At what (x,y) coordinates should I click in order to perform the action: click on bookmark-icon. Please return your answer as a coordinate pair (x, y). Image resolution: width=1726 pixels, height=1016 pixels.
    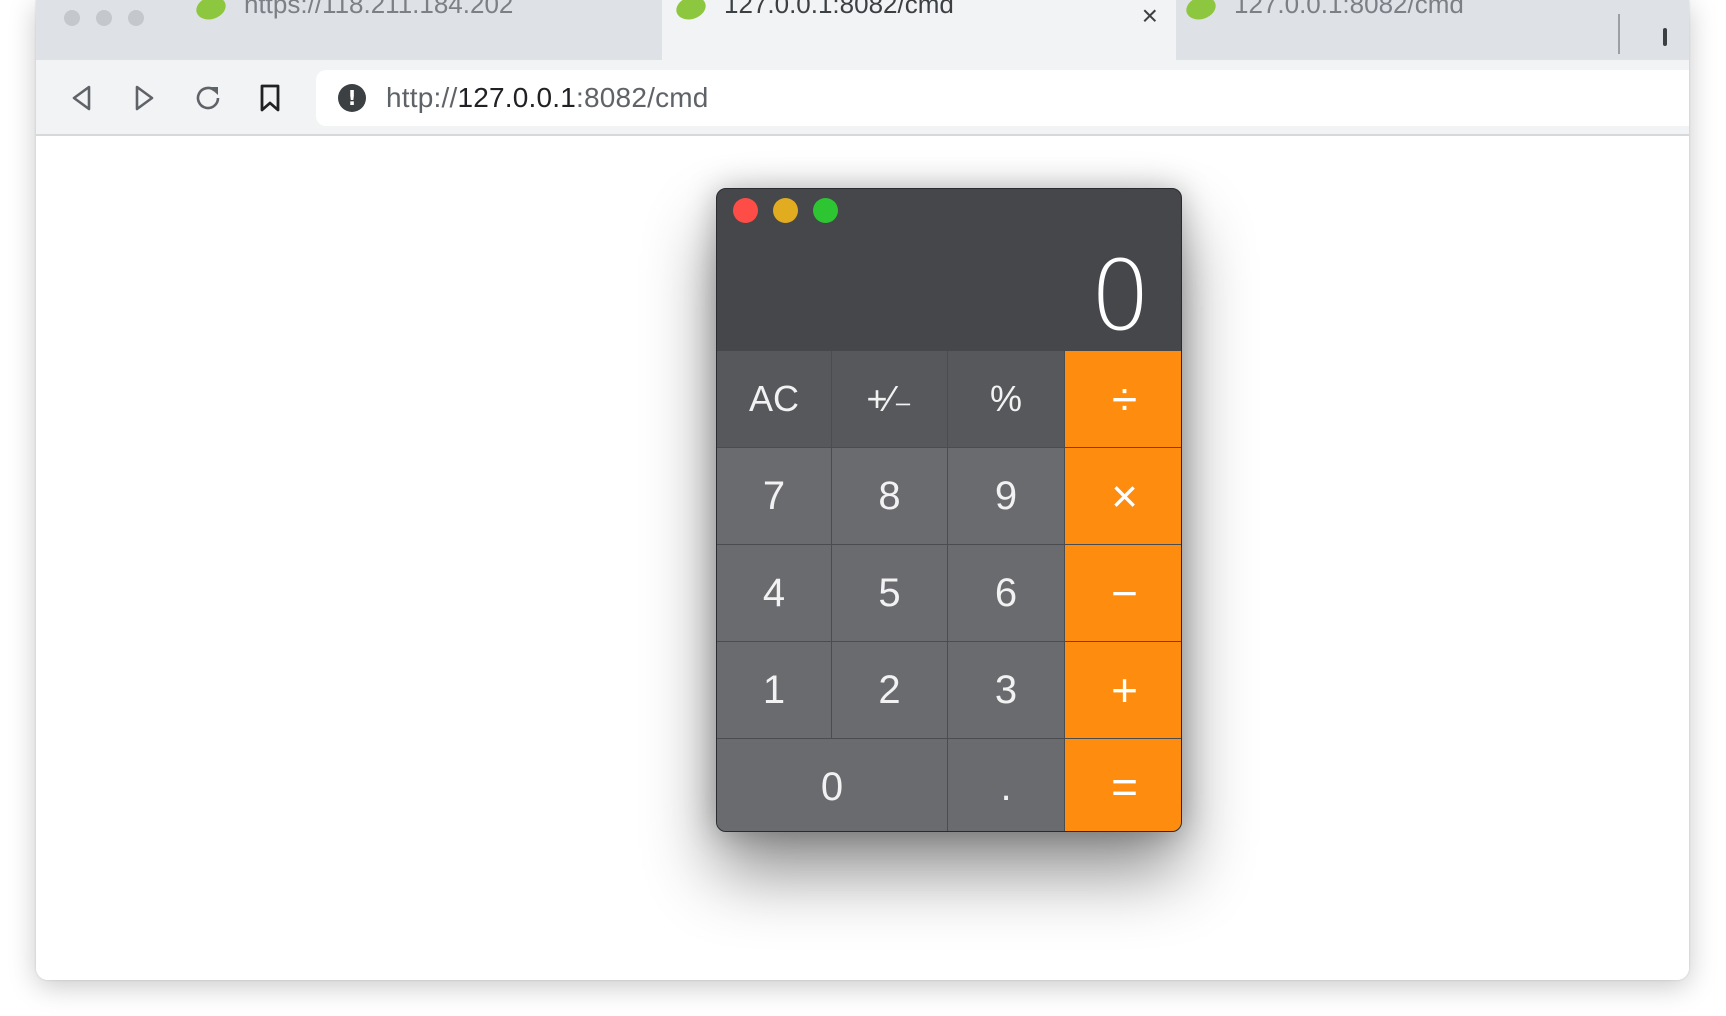
    Looking at the image, I should click on (270, 98).